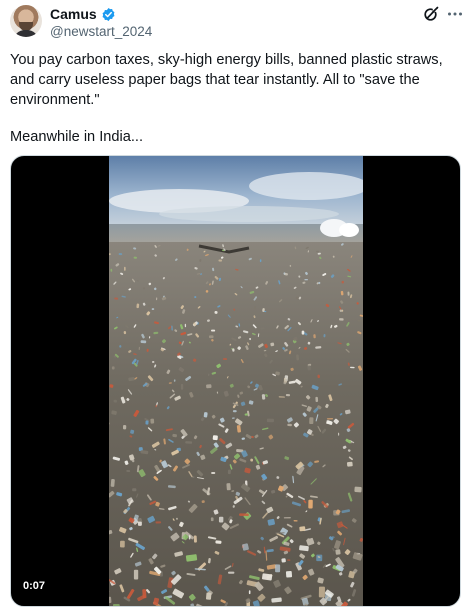  What do you see at coordinates (431, 14) in the screenshot?
I see `grok-icon` at bounding box center [431, 14].